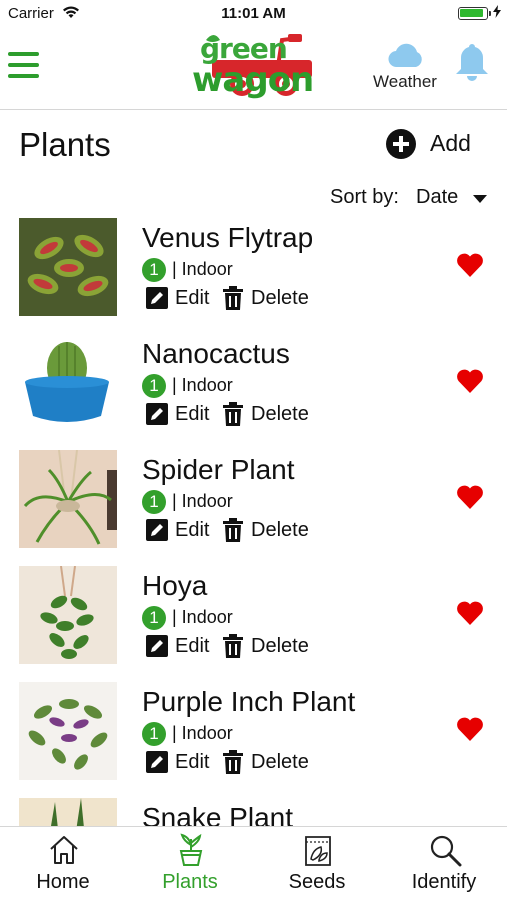  I want to click on tab-seeds: Seeds, so click(317, 863).